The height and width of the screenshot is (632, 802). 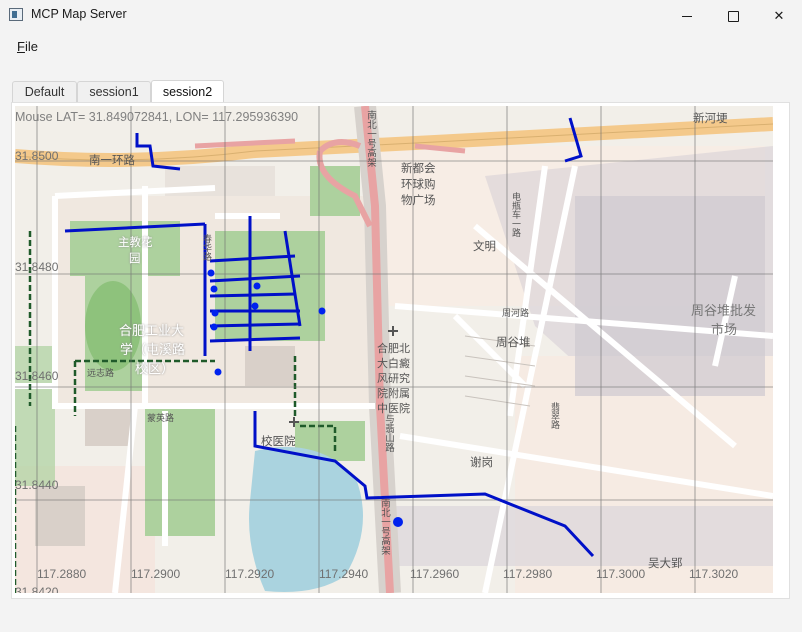 What do you see at coordinates (554, 415) in the screenshot?
I see `road-label: 翡翠路` at bounding box center [554, 415].